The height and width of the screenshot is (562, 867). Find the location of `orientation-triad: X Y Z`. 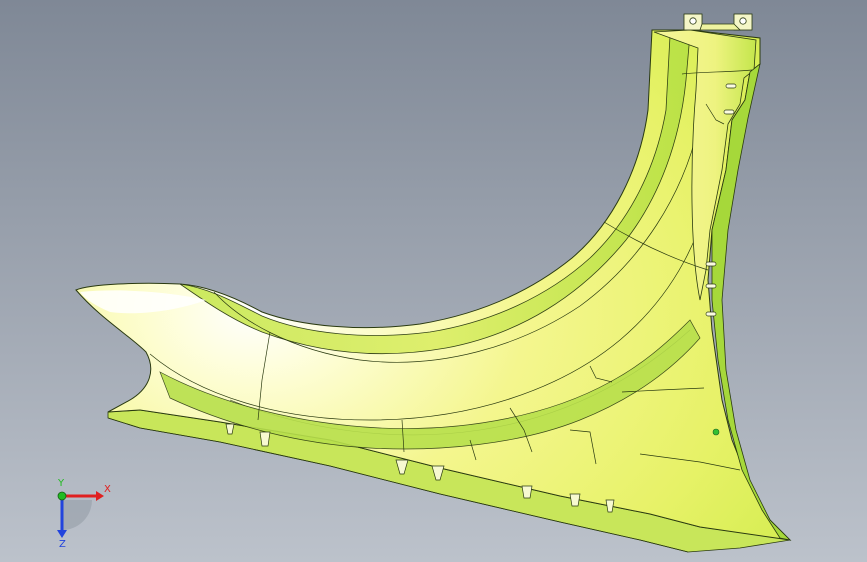

orientation-triad: X Y Z is located at coordinates (84, 513).